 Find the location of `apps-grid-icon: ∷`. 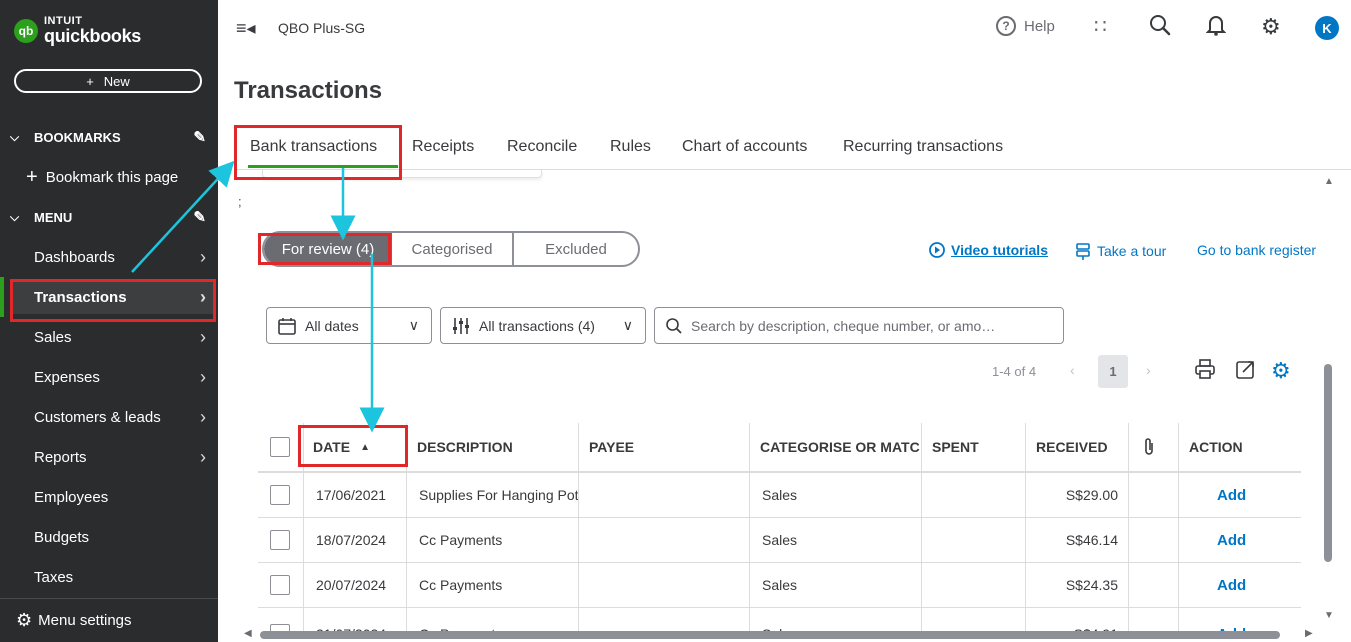

apps-grid-icon: ∷ is located at coordinates (1100, 26).